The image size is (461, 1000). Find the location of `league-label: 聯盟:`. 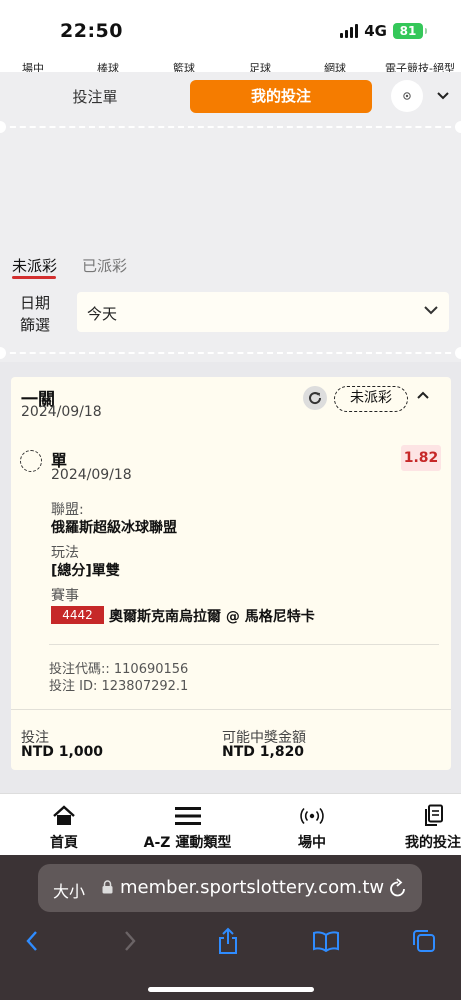

league-label: 聯盟: is located at coordinates (67, 510).